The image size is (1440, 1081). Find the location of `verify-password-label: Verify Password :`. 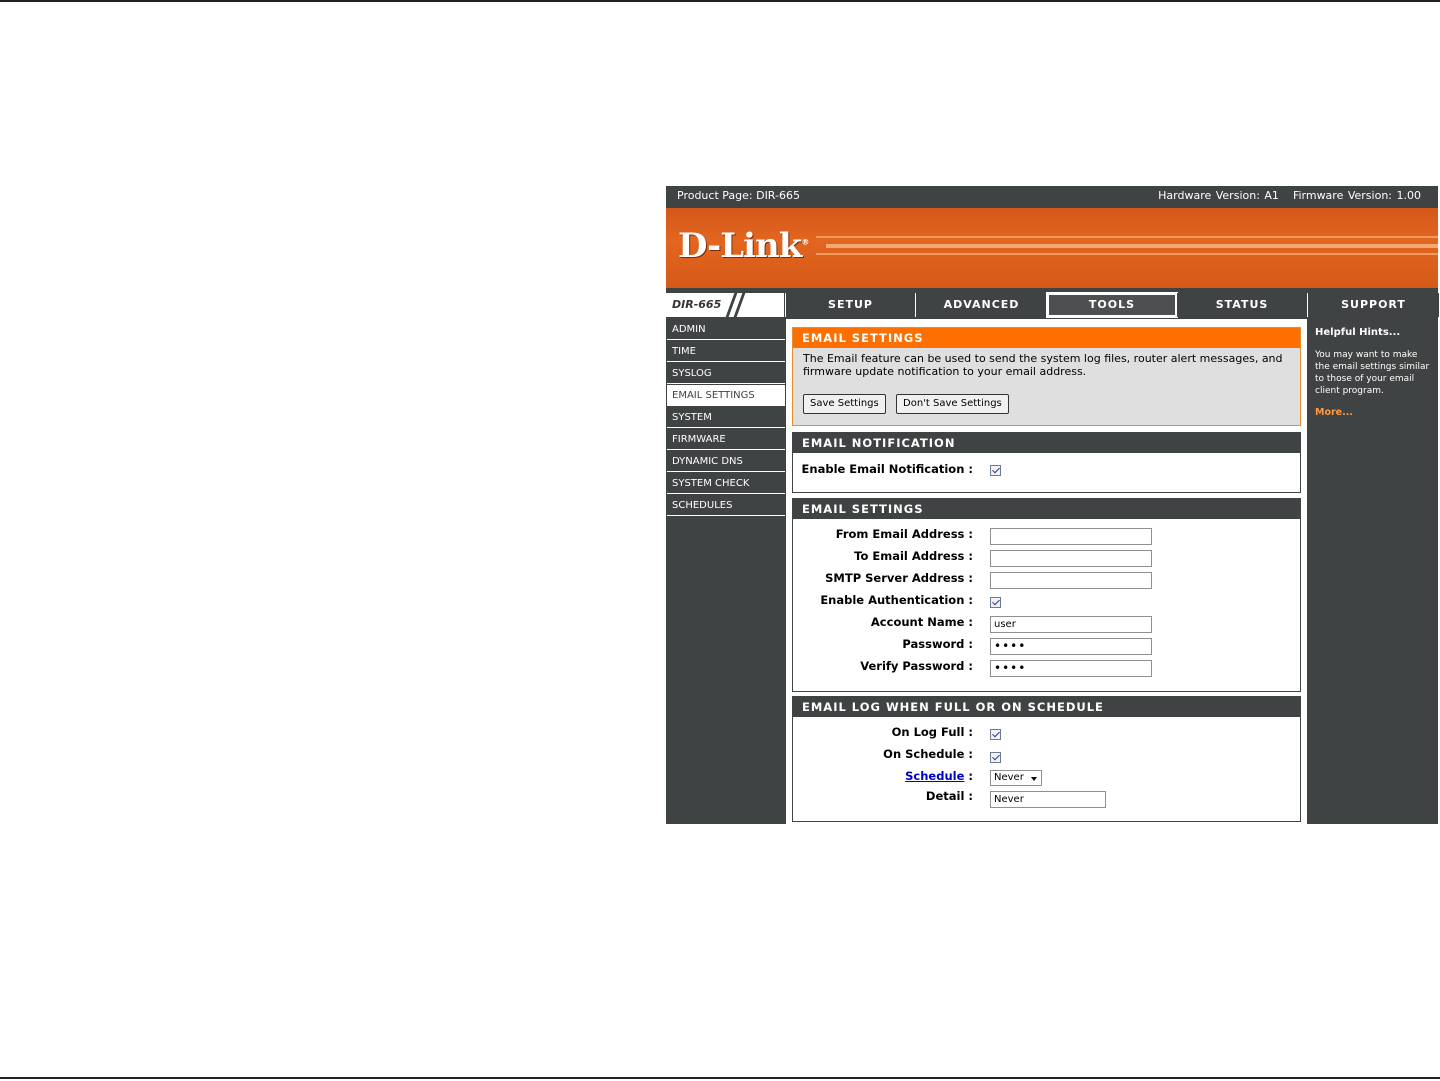

verify-password-label: Verify Password : is located at coordinates (916, 666).